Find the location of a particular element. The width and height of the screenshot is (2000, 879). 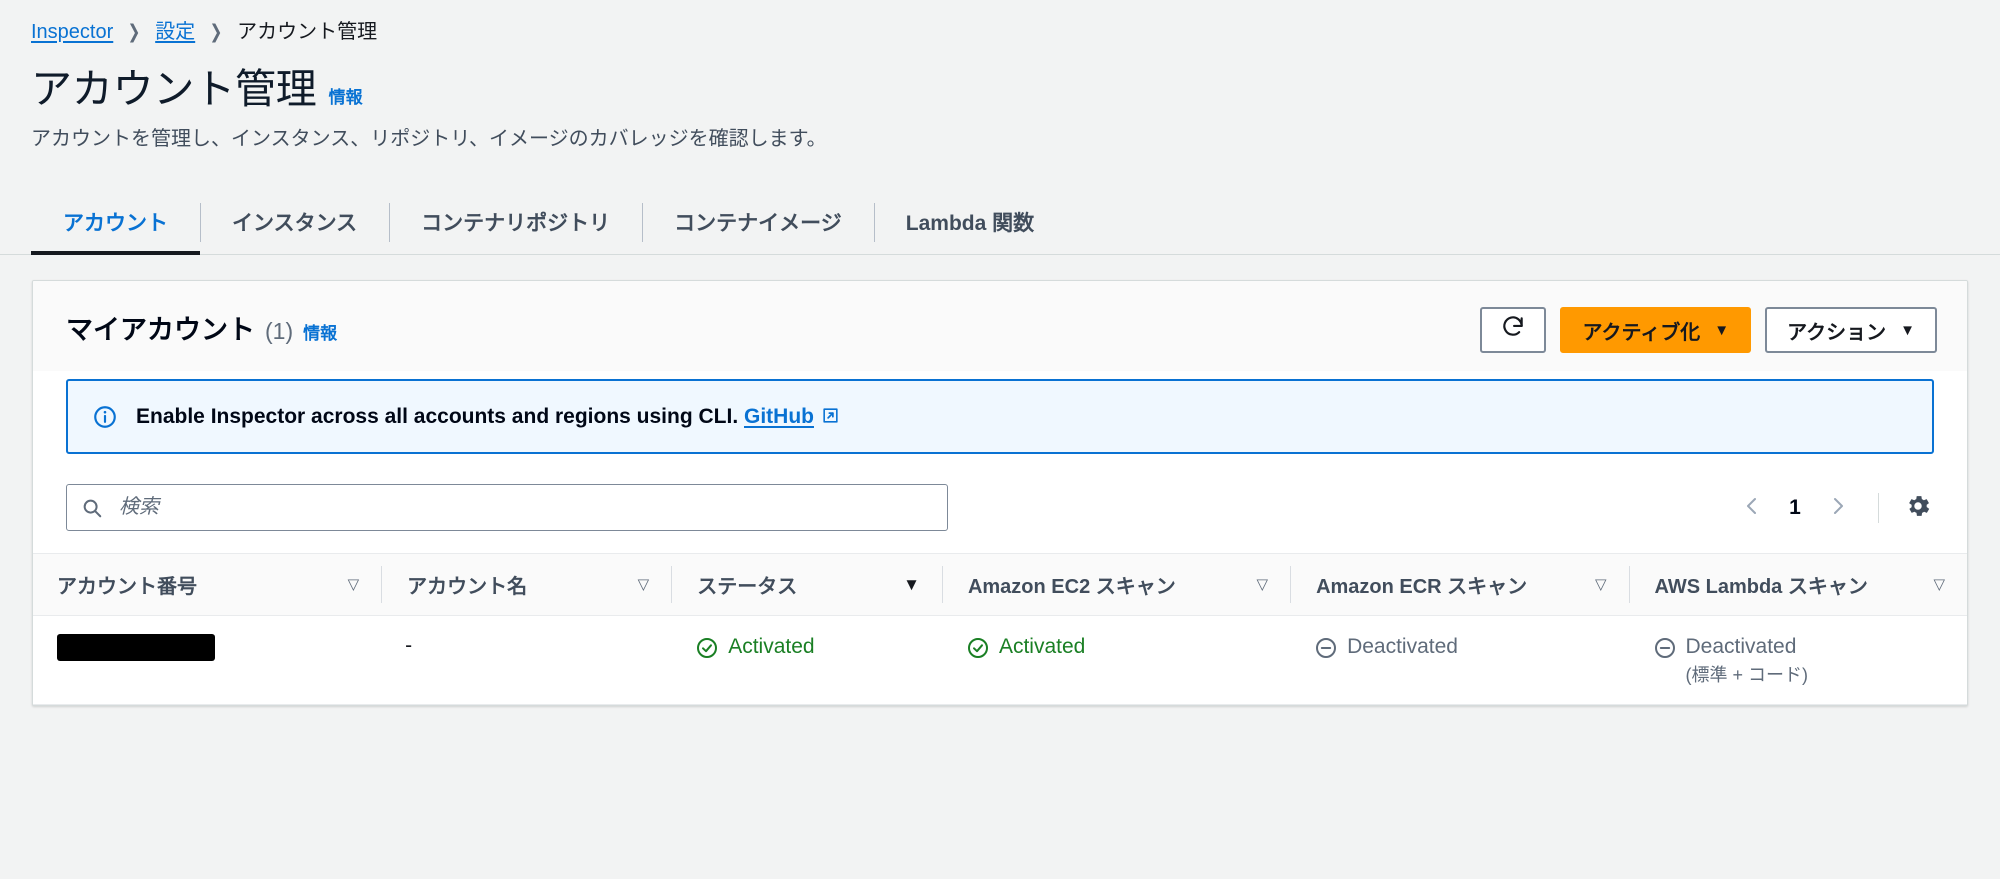

cell-account-id is located at coordinates (207, 660).